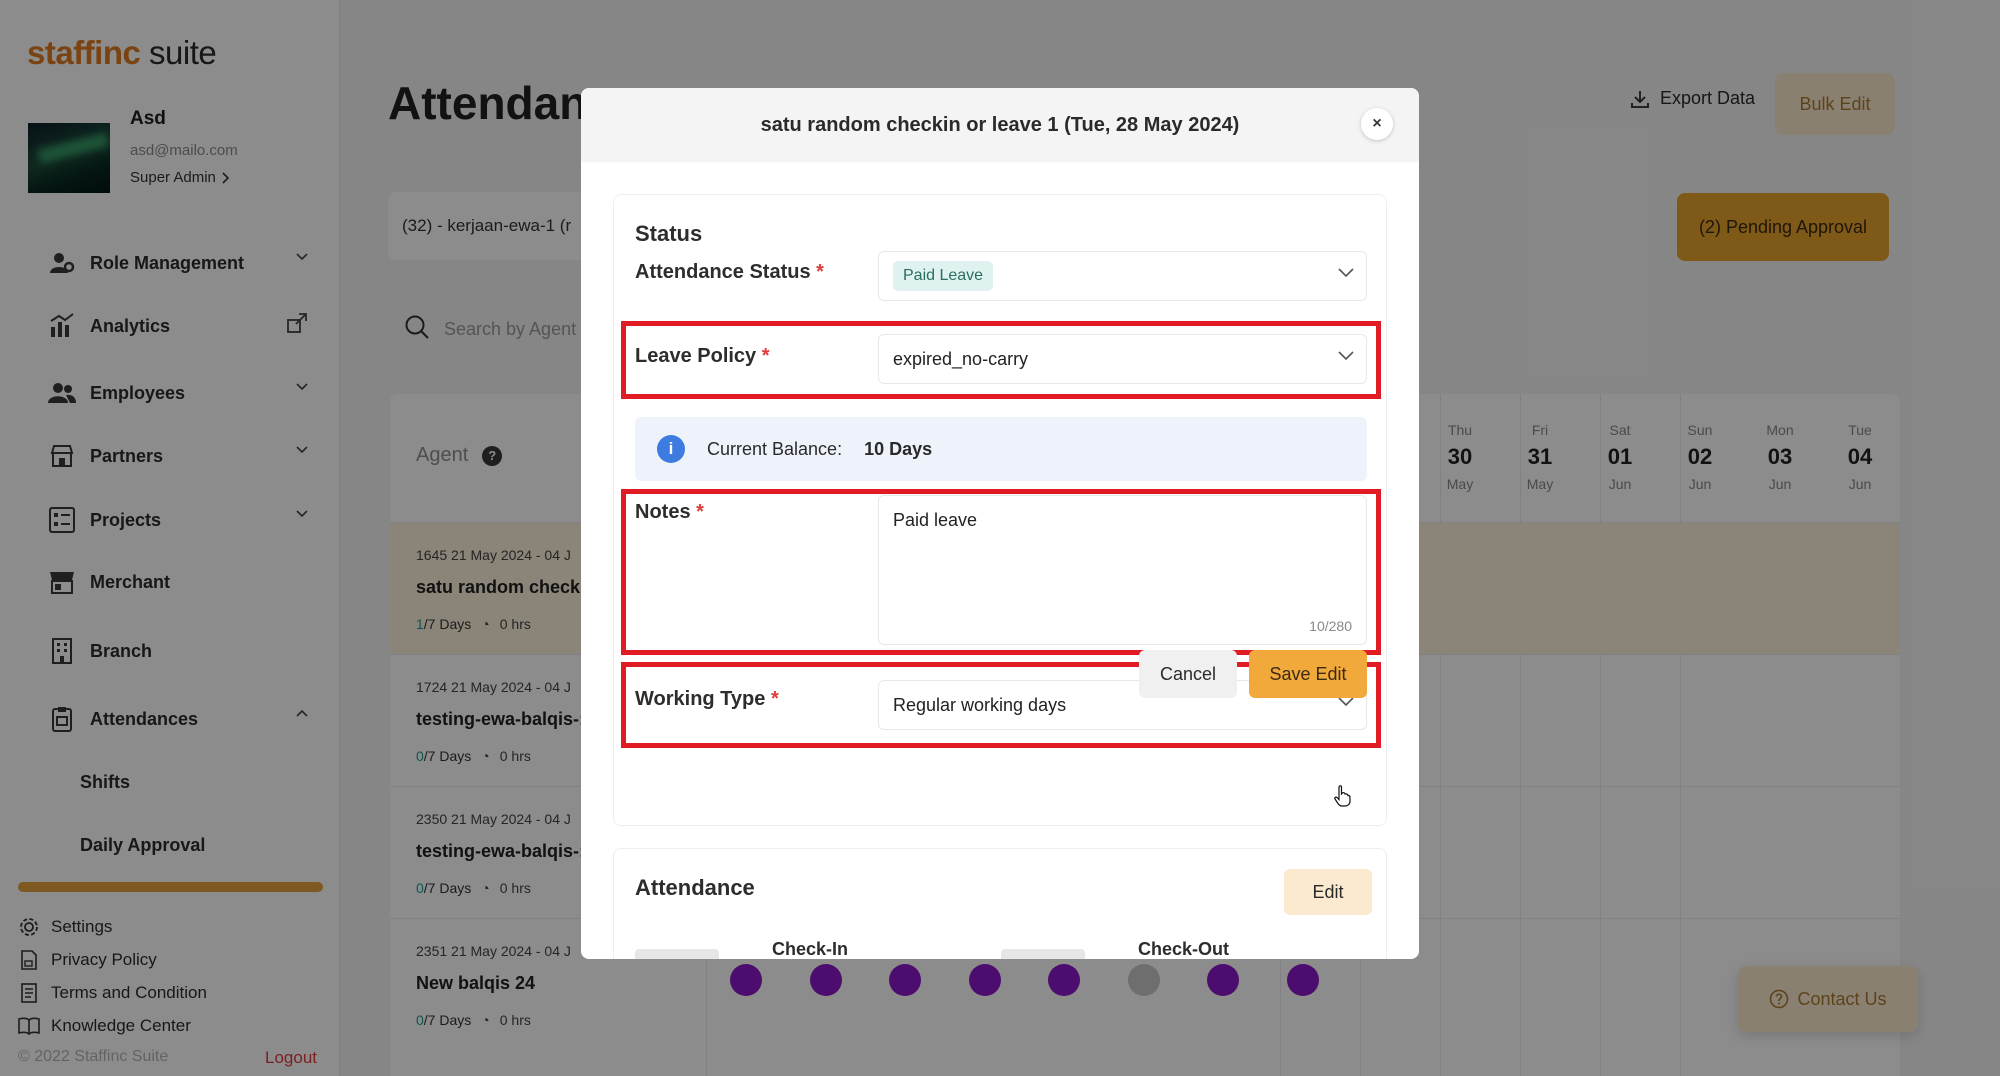  Describe the element at coordinates (1184, 949) in the screenshot. I see `check-out-label: Check-Out` at that location.